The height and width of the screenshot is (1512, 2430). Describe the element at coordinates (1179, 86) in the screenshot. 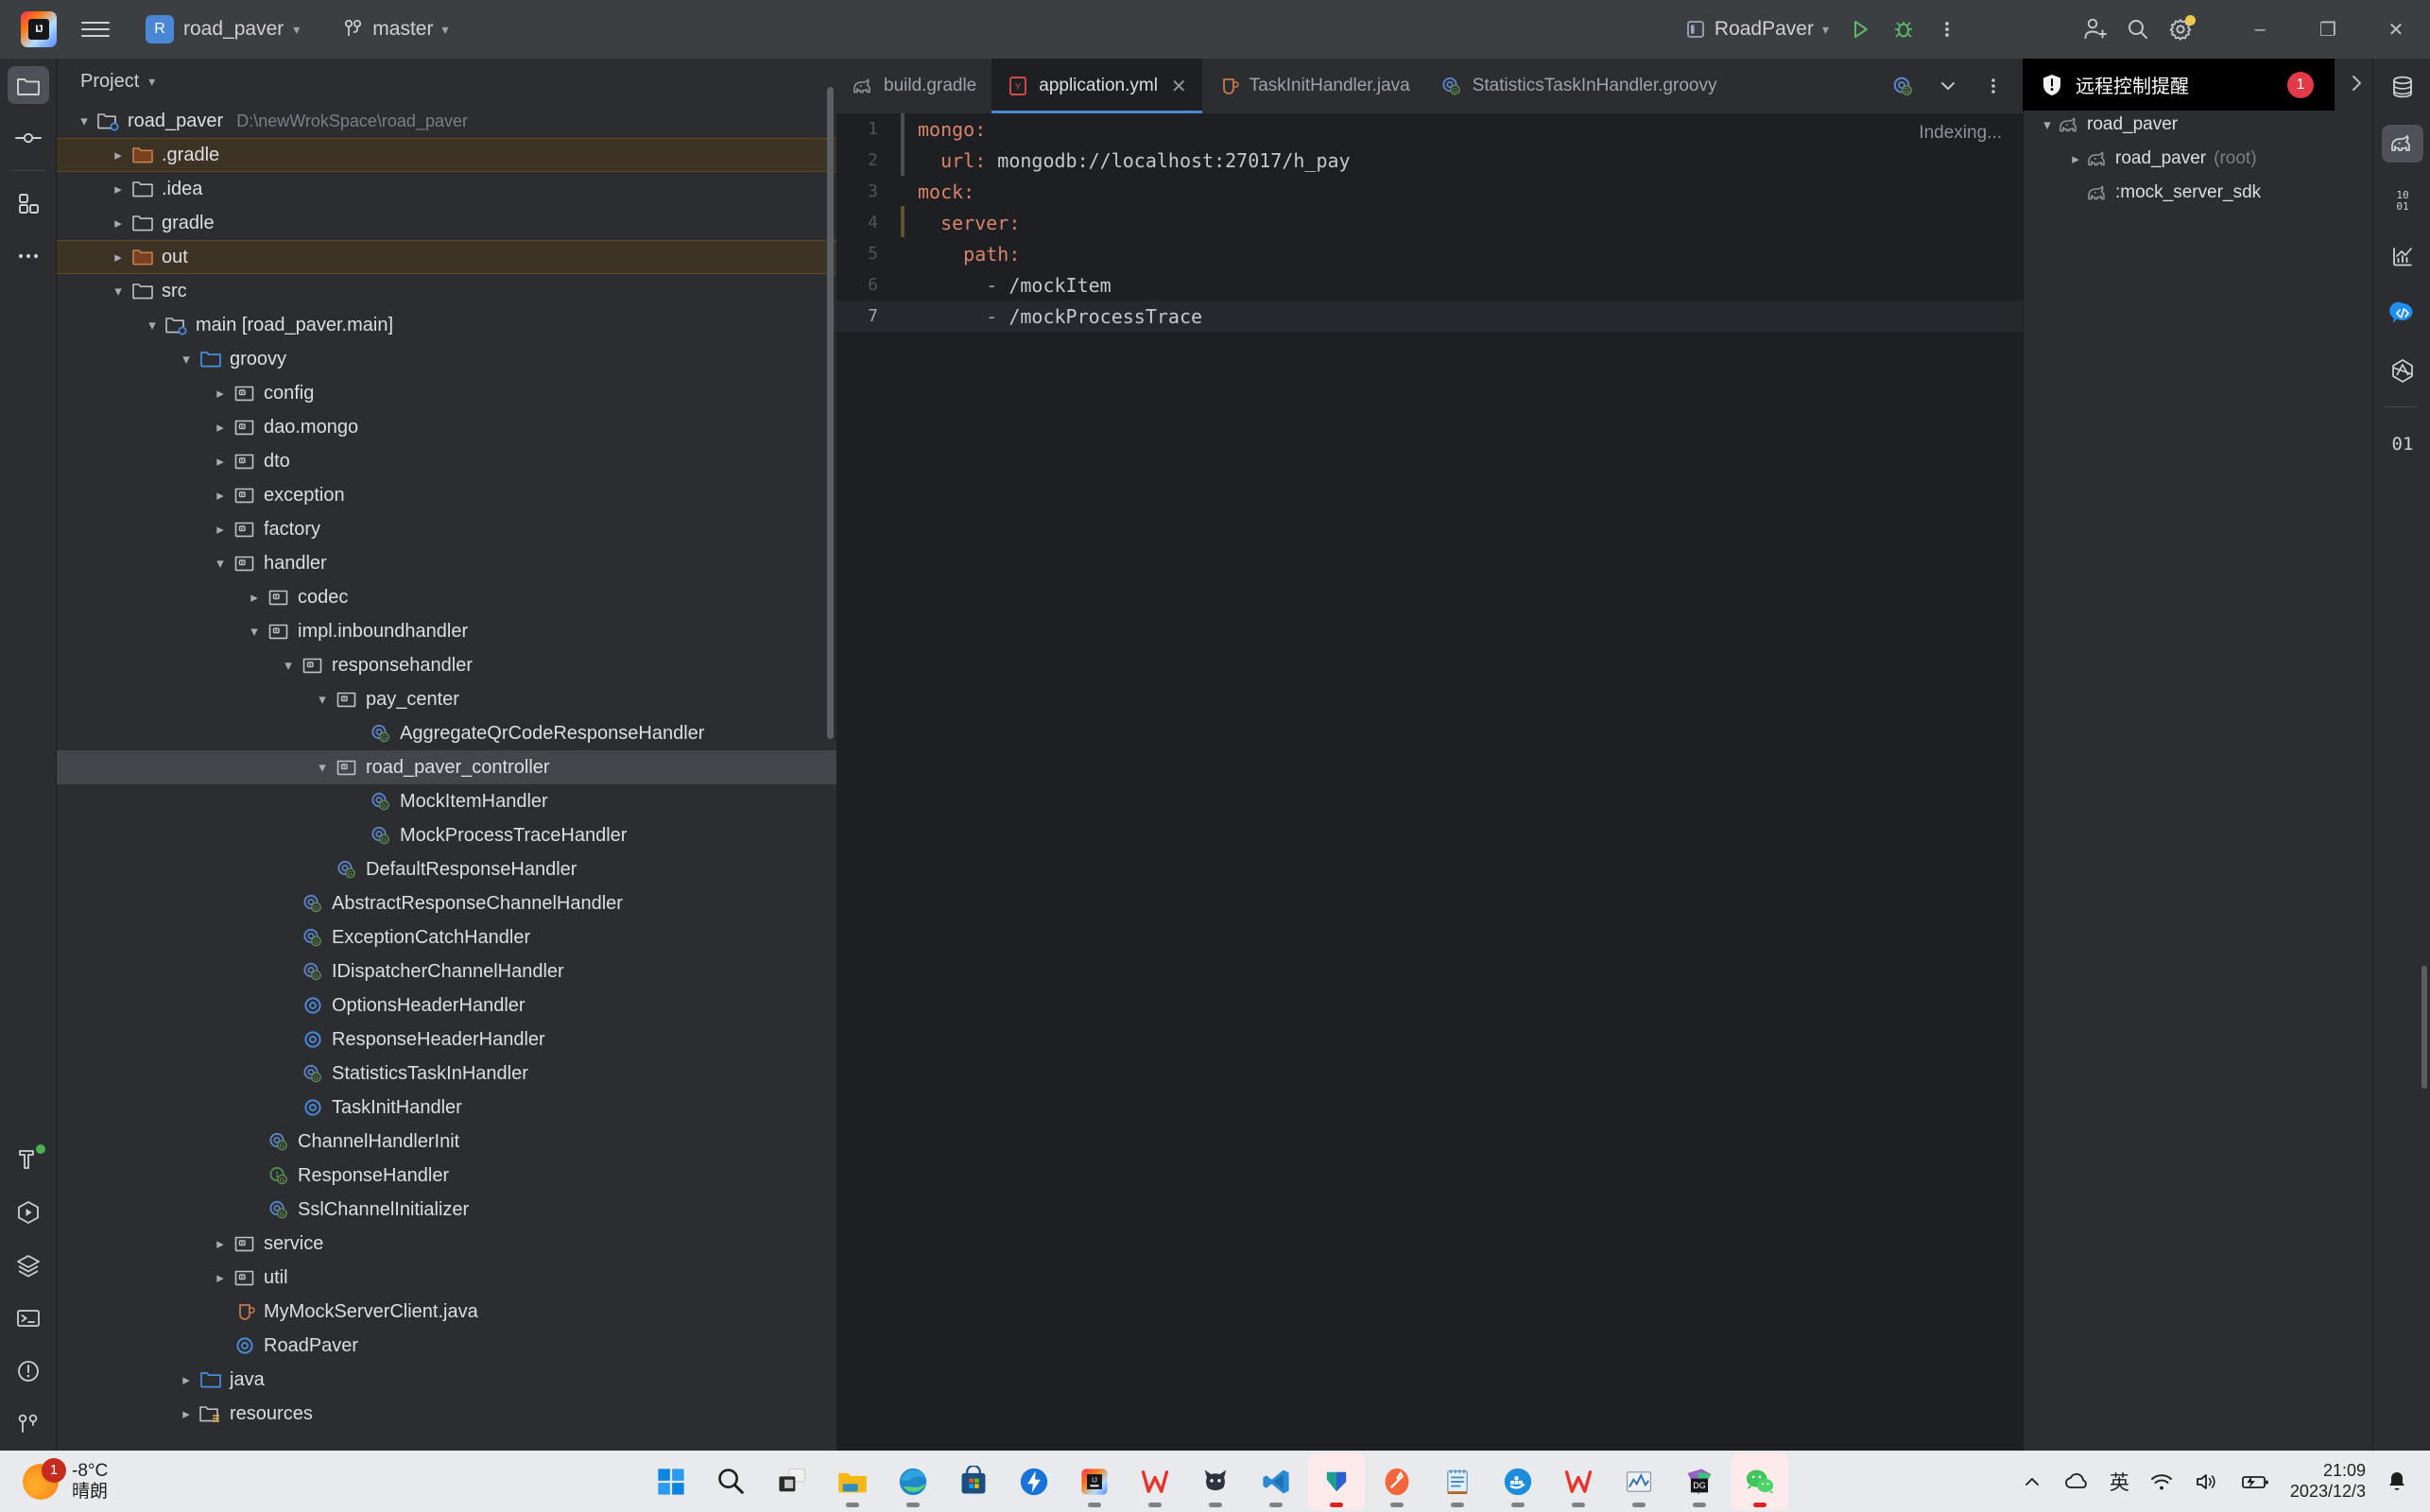

I see `close-icon: ✕` at that location.